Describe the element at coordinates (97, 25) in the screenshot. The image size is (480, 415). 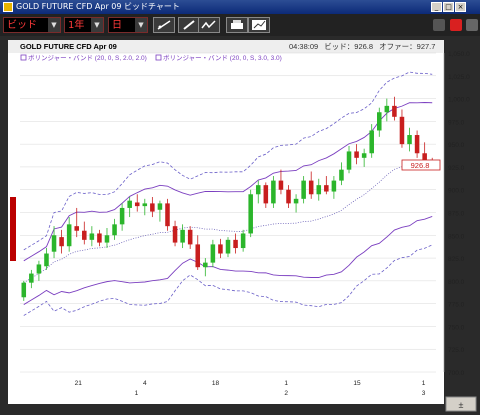
I see `chevron-down-icon: ▼` at that location.